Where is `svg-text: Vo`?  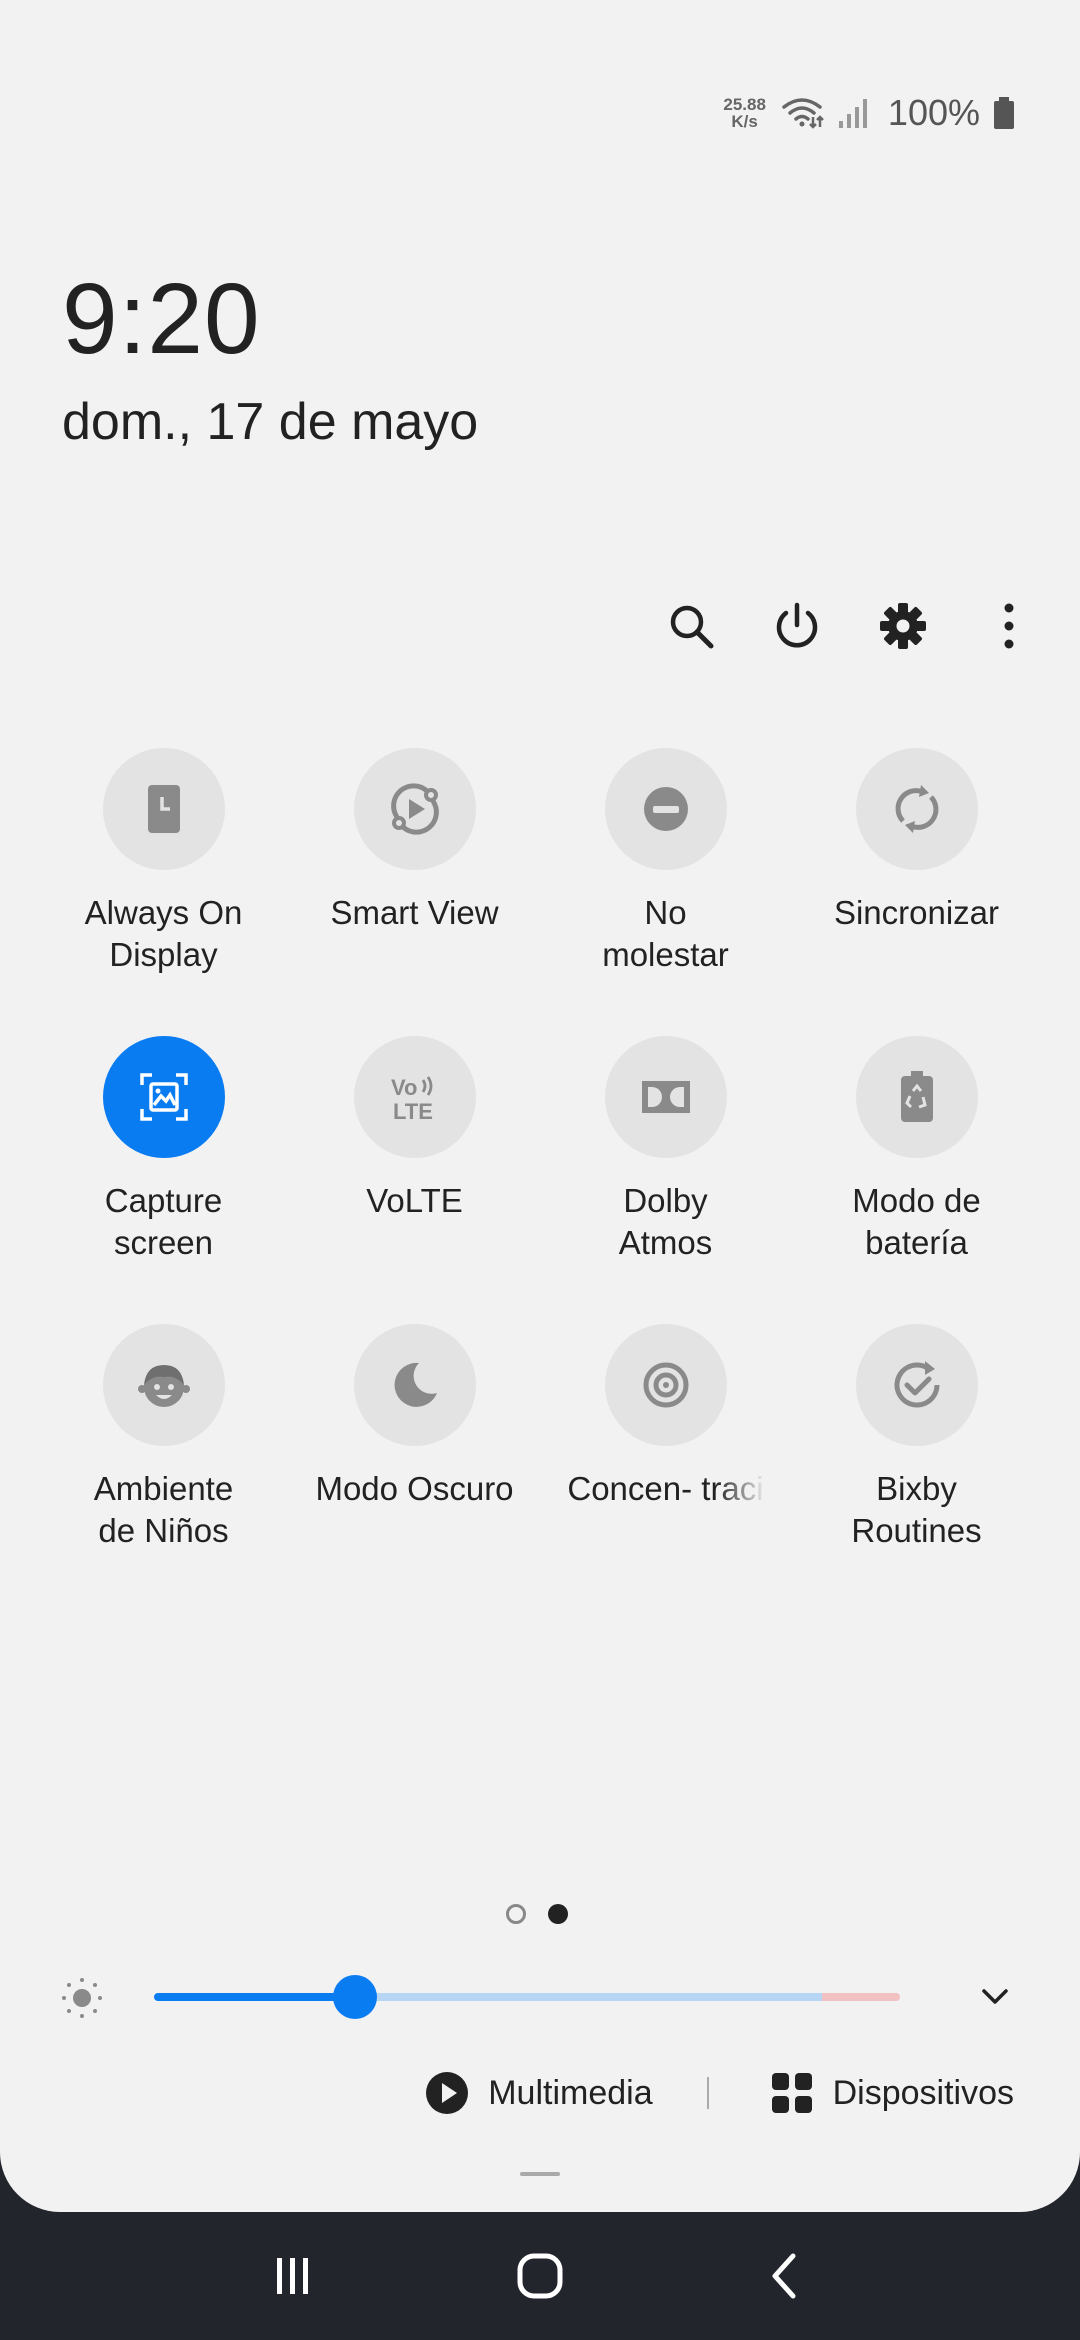 svg-text: Vo is located at coordinates (404, 1087).